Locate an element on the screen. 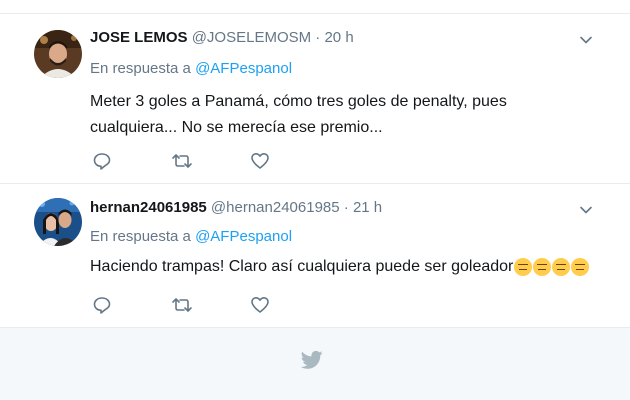 This screenshot has width=630, height=400. user-handle: @JOSELEMOSM is located at coordinates (251, 37).